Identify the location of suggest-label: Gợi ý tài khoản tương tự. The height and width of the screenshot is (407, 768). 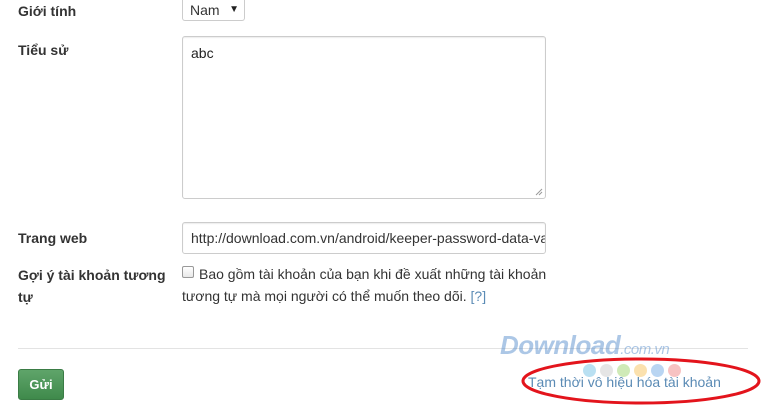
(92, 286).